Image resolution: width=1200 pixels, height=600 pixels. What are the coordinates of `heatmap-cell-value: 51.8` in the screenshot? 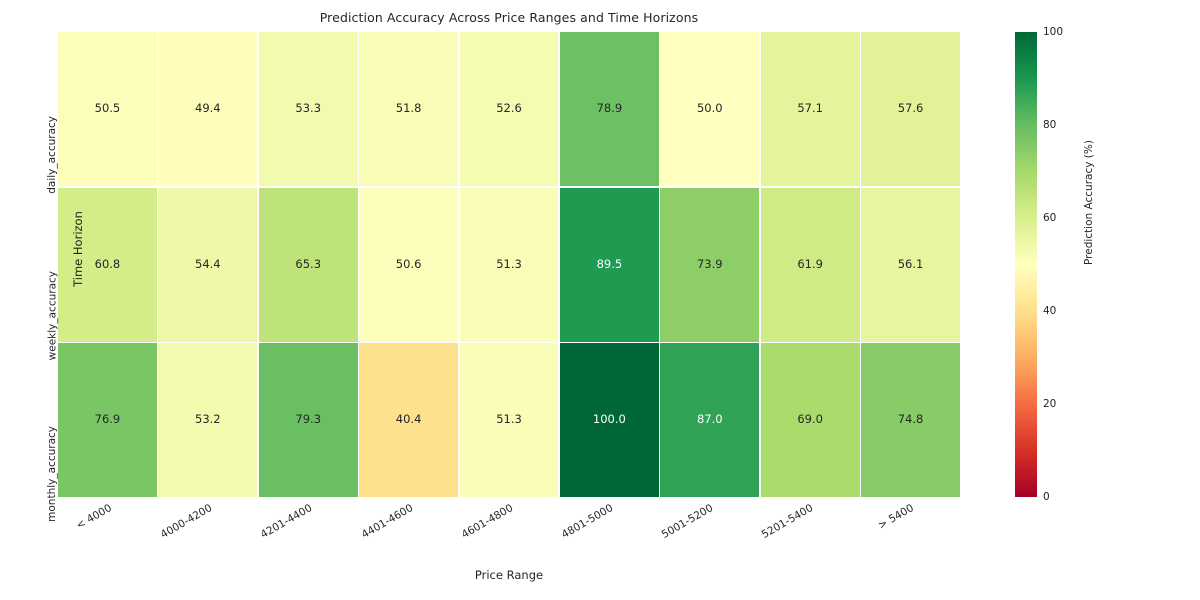 It's located at (408, 108).